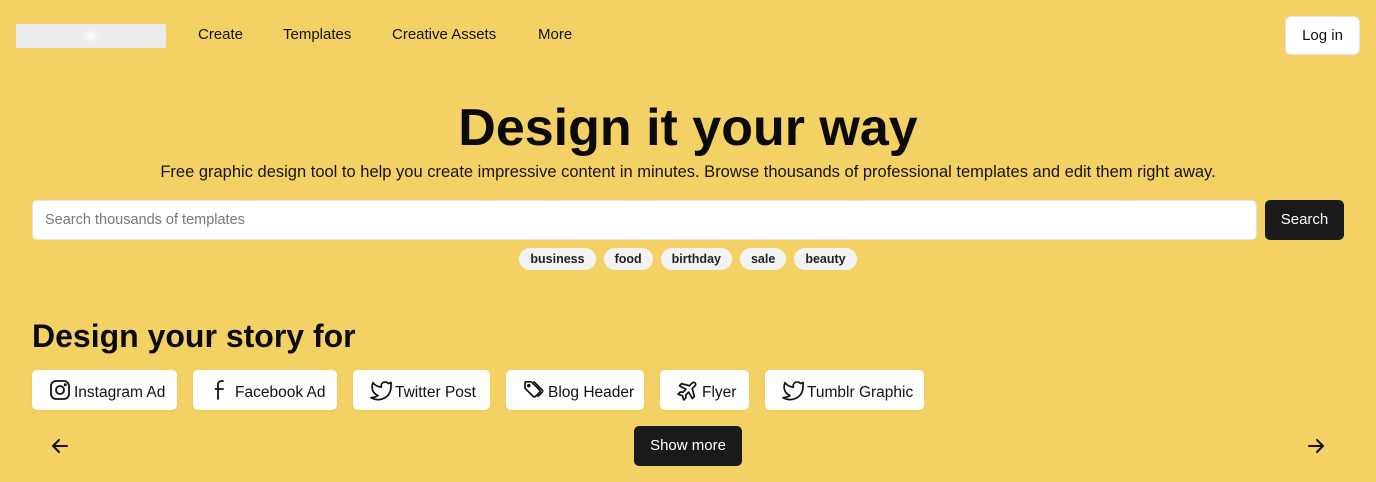  What do you see at coordinates (60, 390) in the screenshot?
I see `instagram-icon` at bounding box center [60, 390].